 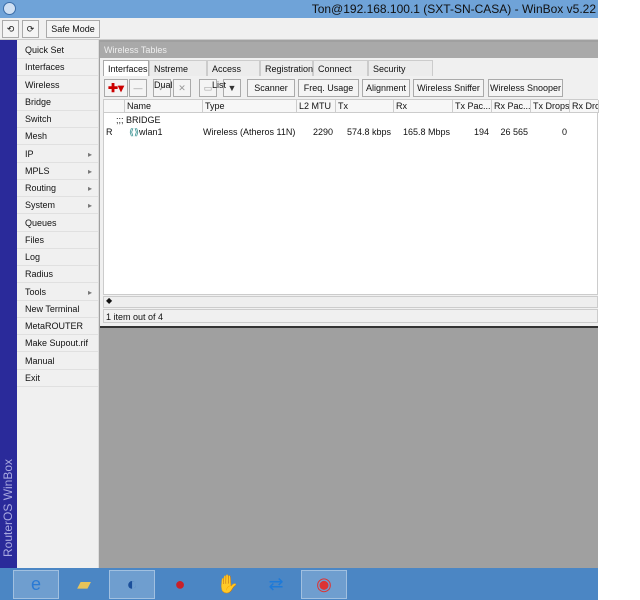 I want to click on tab-interfaces: Interfaces, so click(x=126, y=68).